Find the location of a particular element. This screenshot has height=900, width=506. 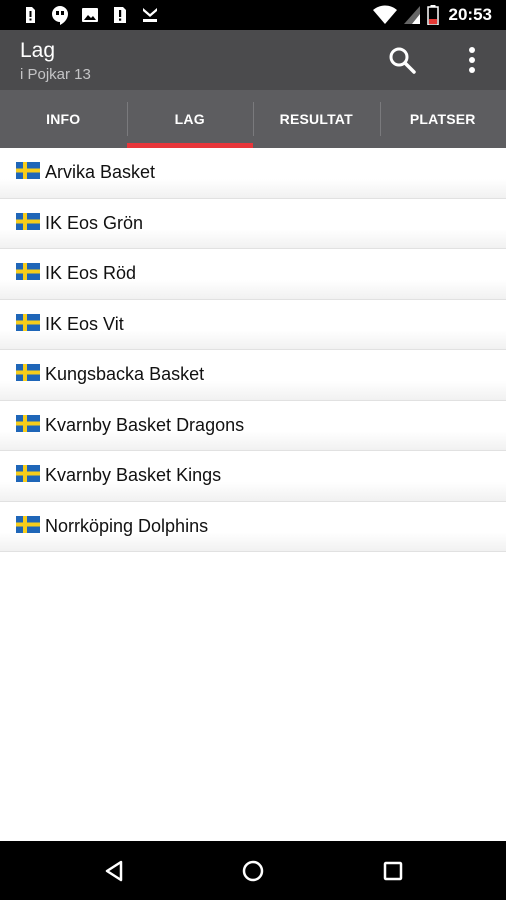

download-icon is located at coordinates (150, 15).